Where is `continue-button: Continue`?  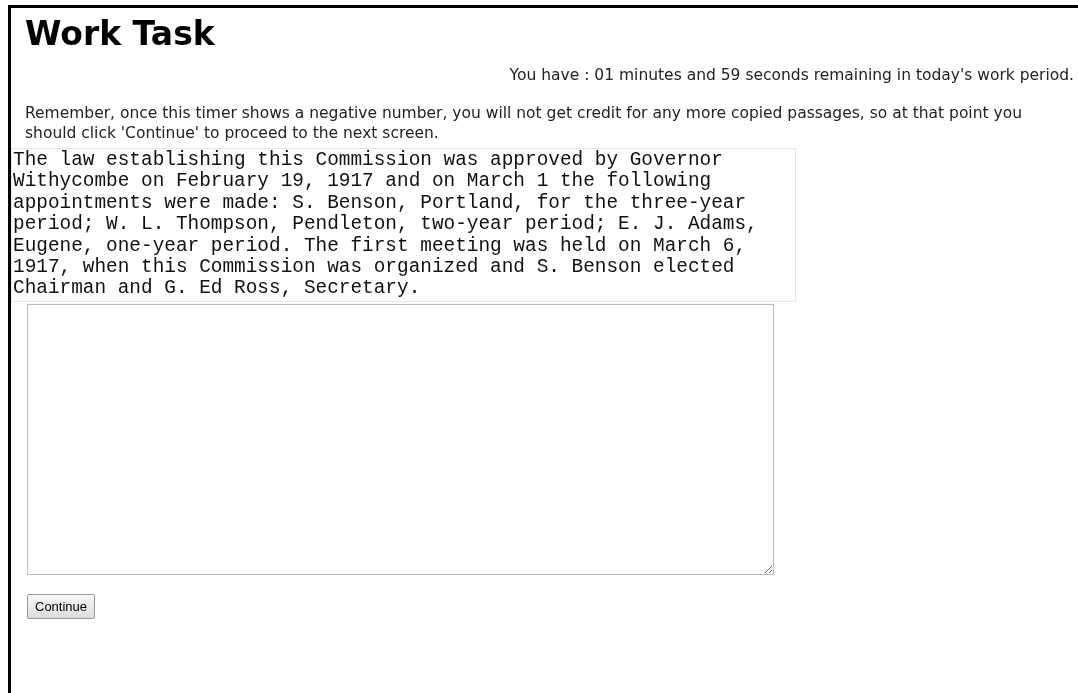
continue-button: Continue is located at coordinates (61, 606).